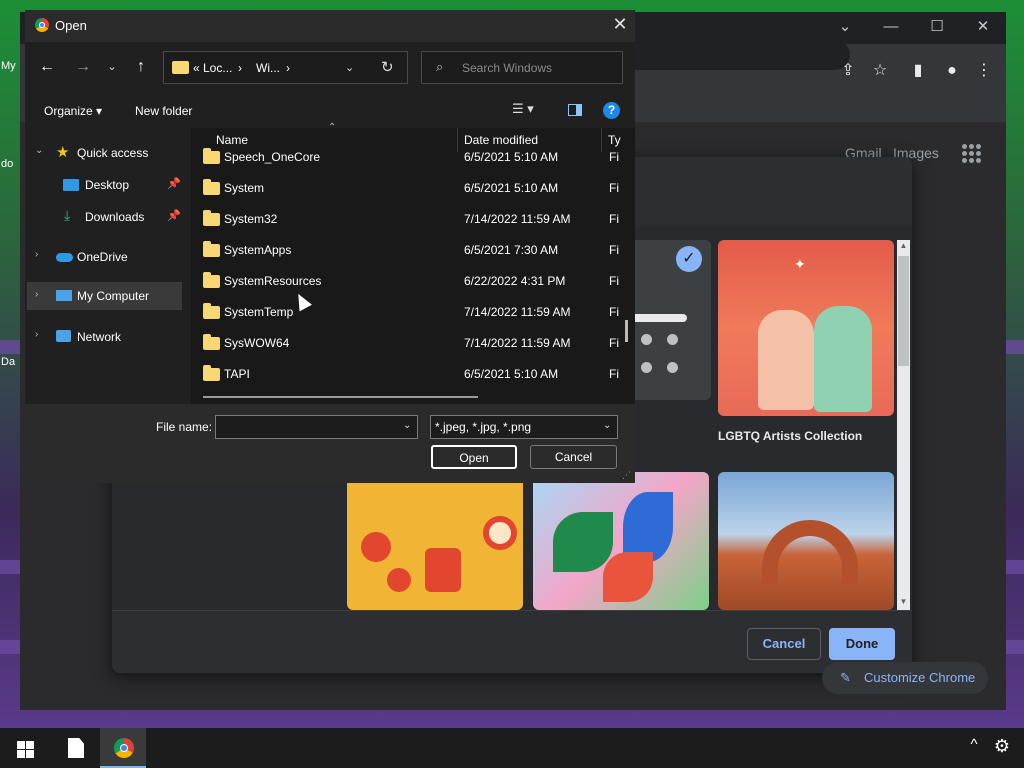 The width and height of the screenshot is (1024, 768). I want to click on nav-item-desktop: Desktop 📌, so click(105, 185).